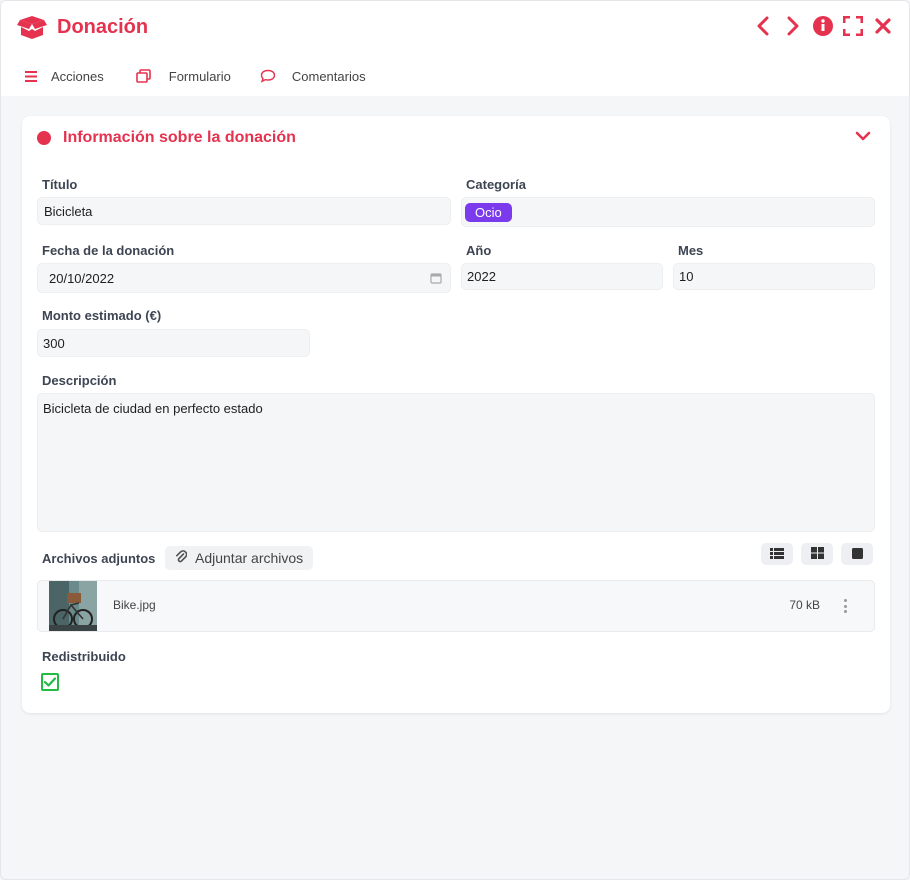 The width and height of the screenshot is (910, 880). I want to click on window-controls, so click(823, 26).